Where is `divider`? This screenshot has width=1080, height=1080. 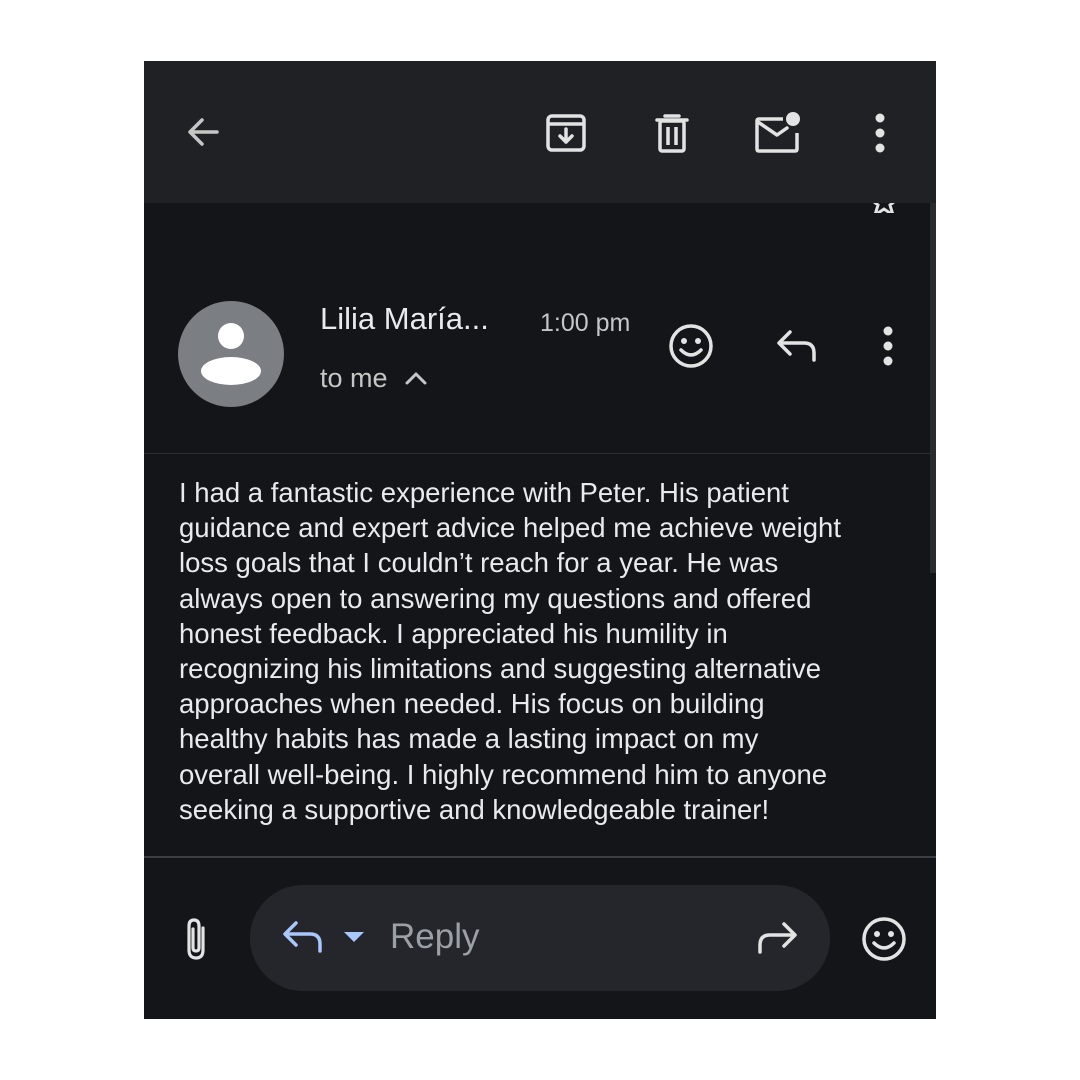
divider is located at coordinates (540, 453).